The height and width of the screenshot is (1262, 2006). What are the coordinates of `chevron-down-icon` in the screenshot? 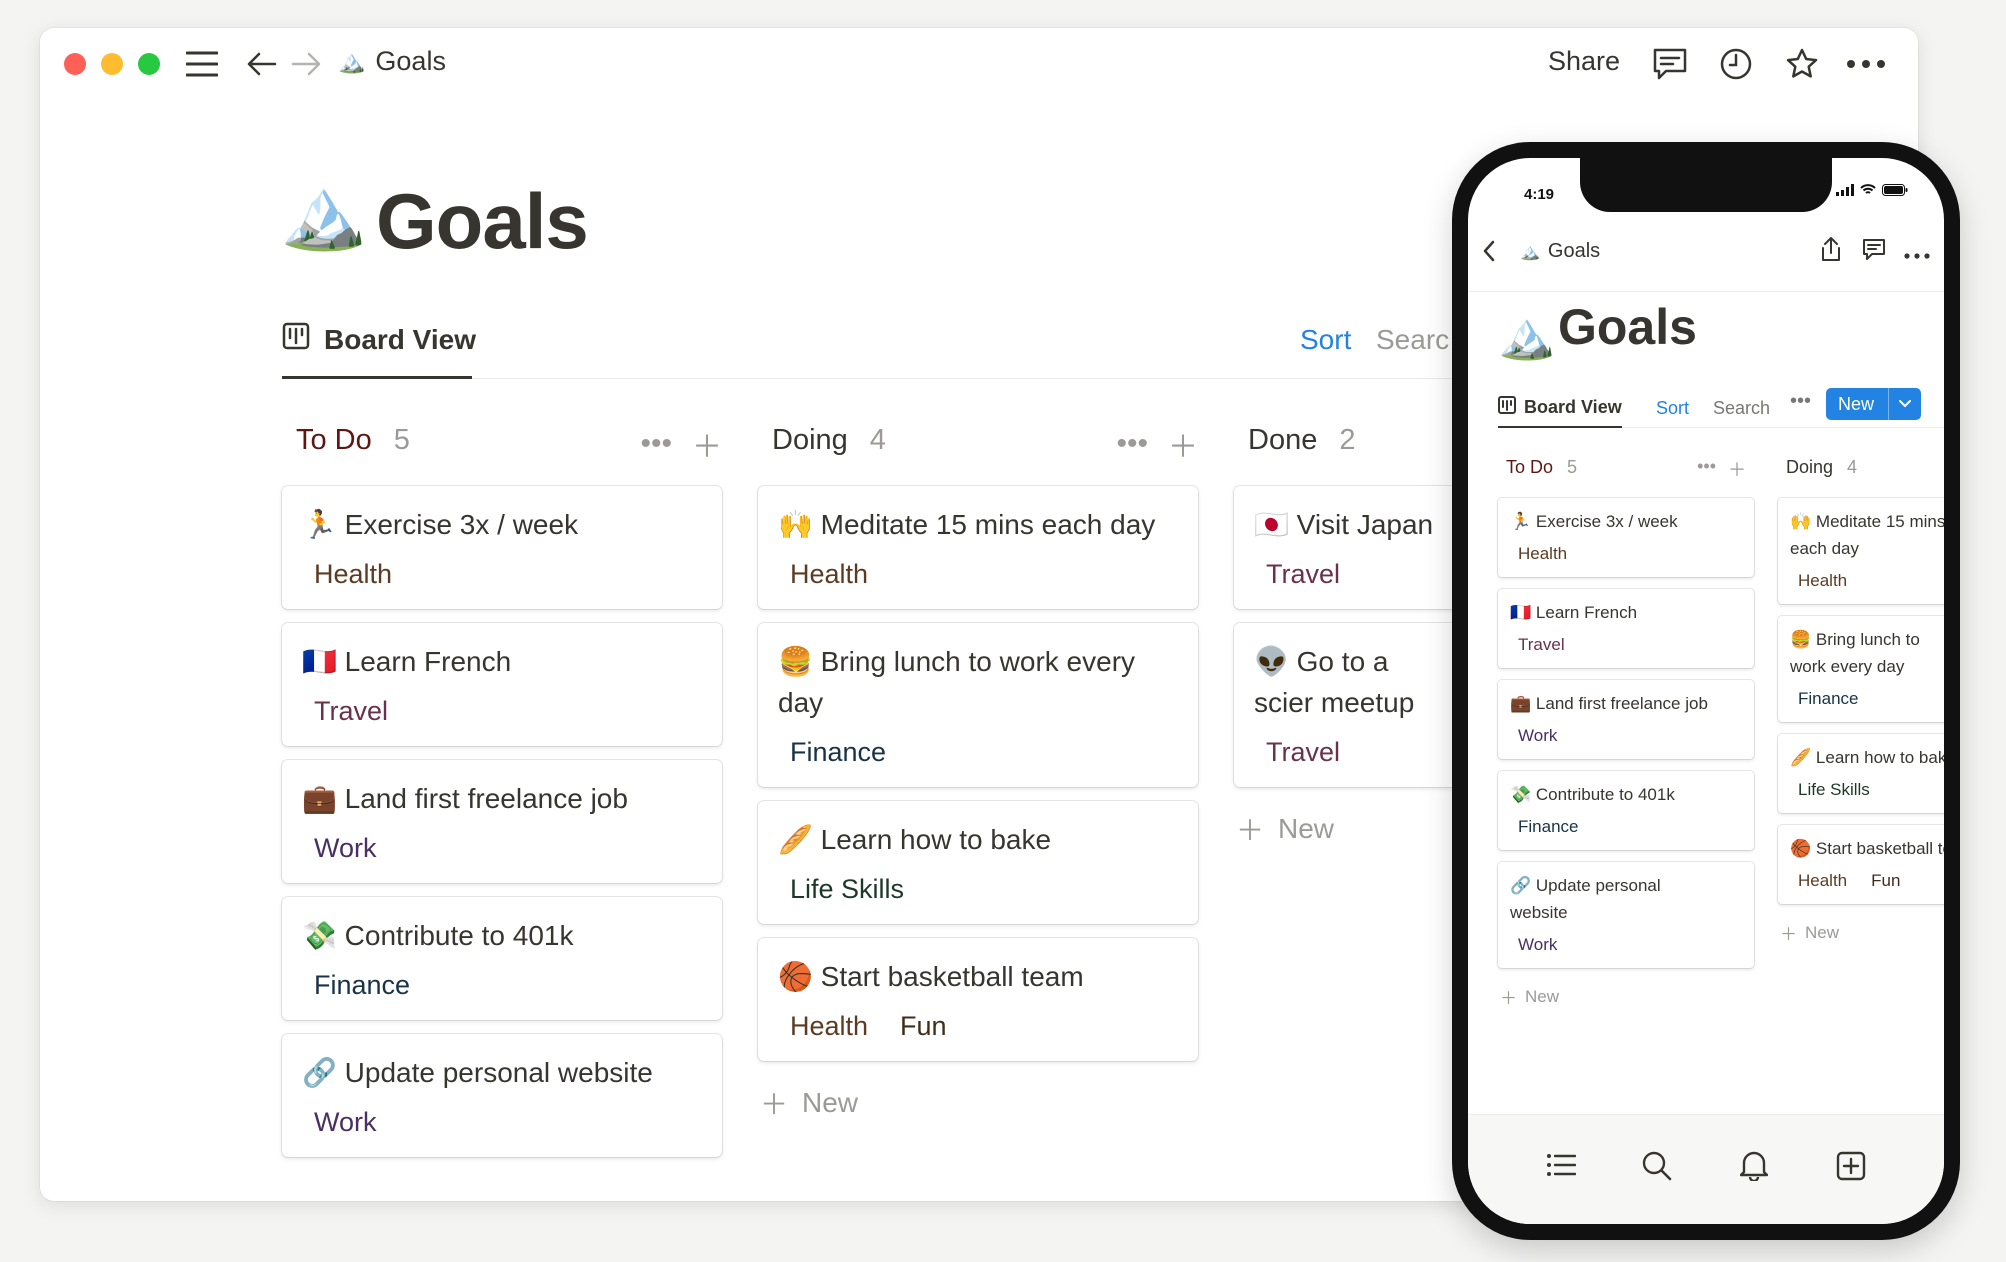 It's located at (1904, 404).